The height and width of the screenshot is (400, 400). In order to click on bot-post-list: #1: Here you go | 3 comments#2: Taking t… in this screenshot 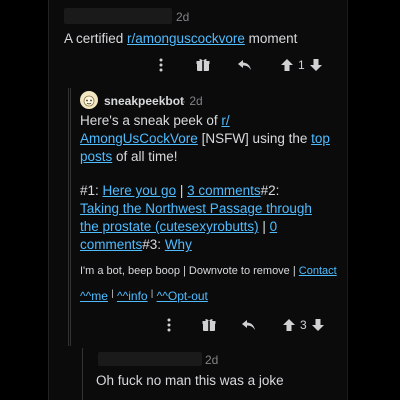, I will do `click(215, 218)`.